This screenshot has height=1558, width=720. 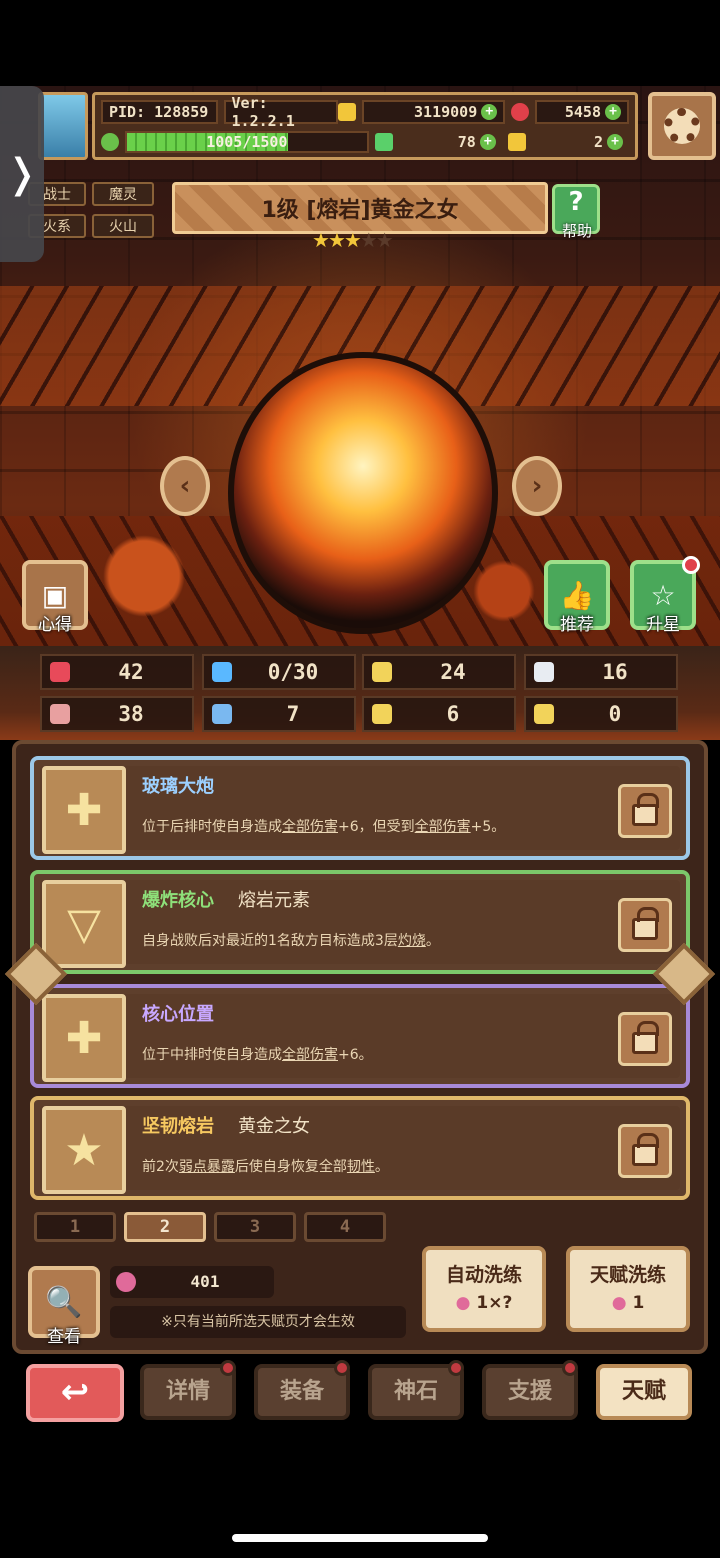 What do you see at coordinates (456, 1368) in the screenshot?
I see `nav-badge-dot` at bounding box center [456, 1368].